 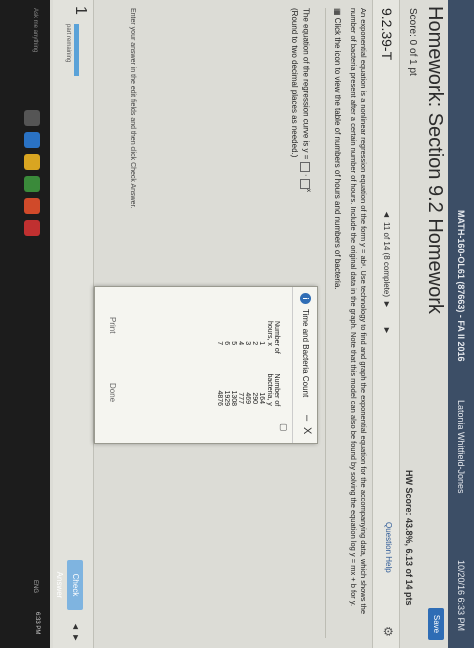 I want to click on gear-icon: ⚙, so click(x=388, y=631).